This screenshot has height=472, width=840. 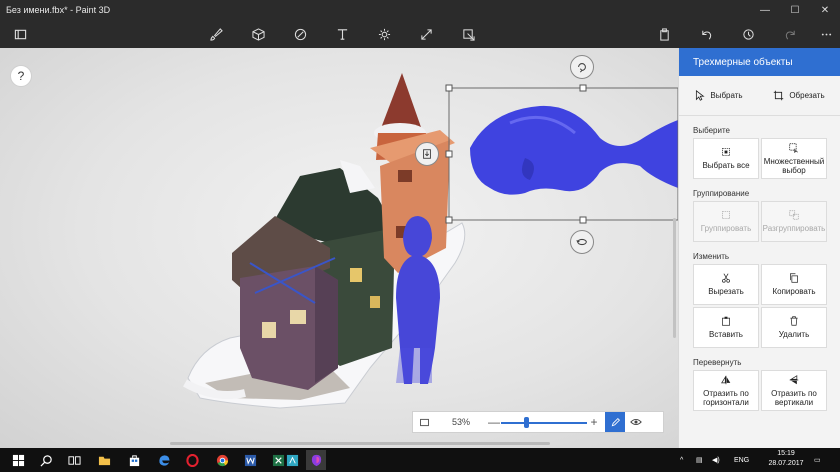 I want to click on crop-label: Обрезать, so click(x=807, y=95).